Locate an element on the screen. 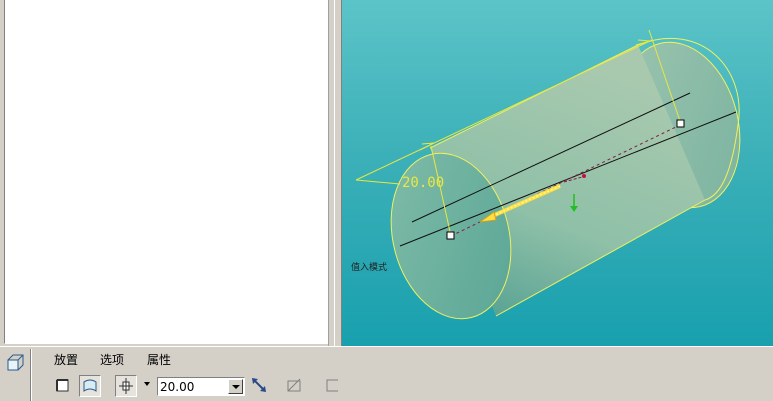 This screenshot has height=401, width=773. surface-icon is located at coordinates (90, 385).